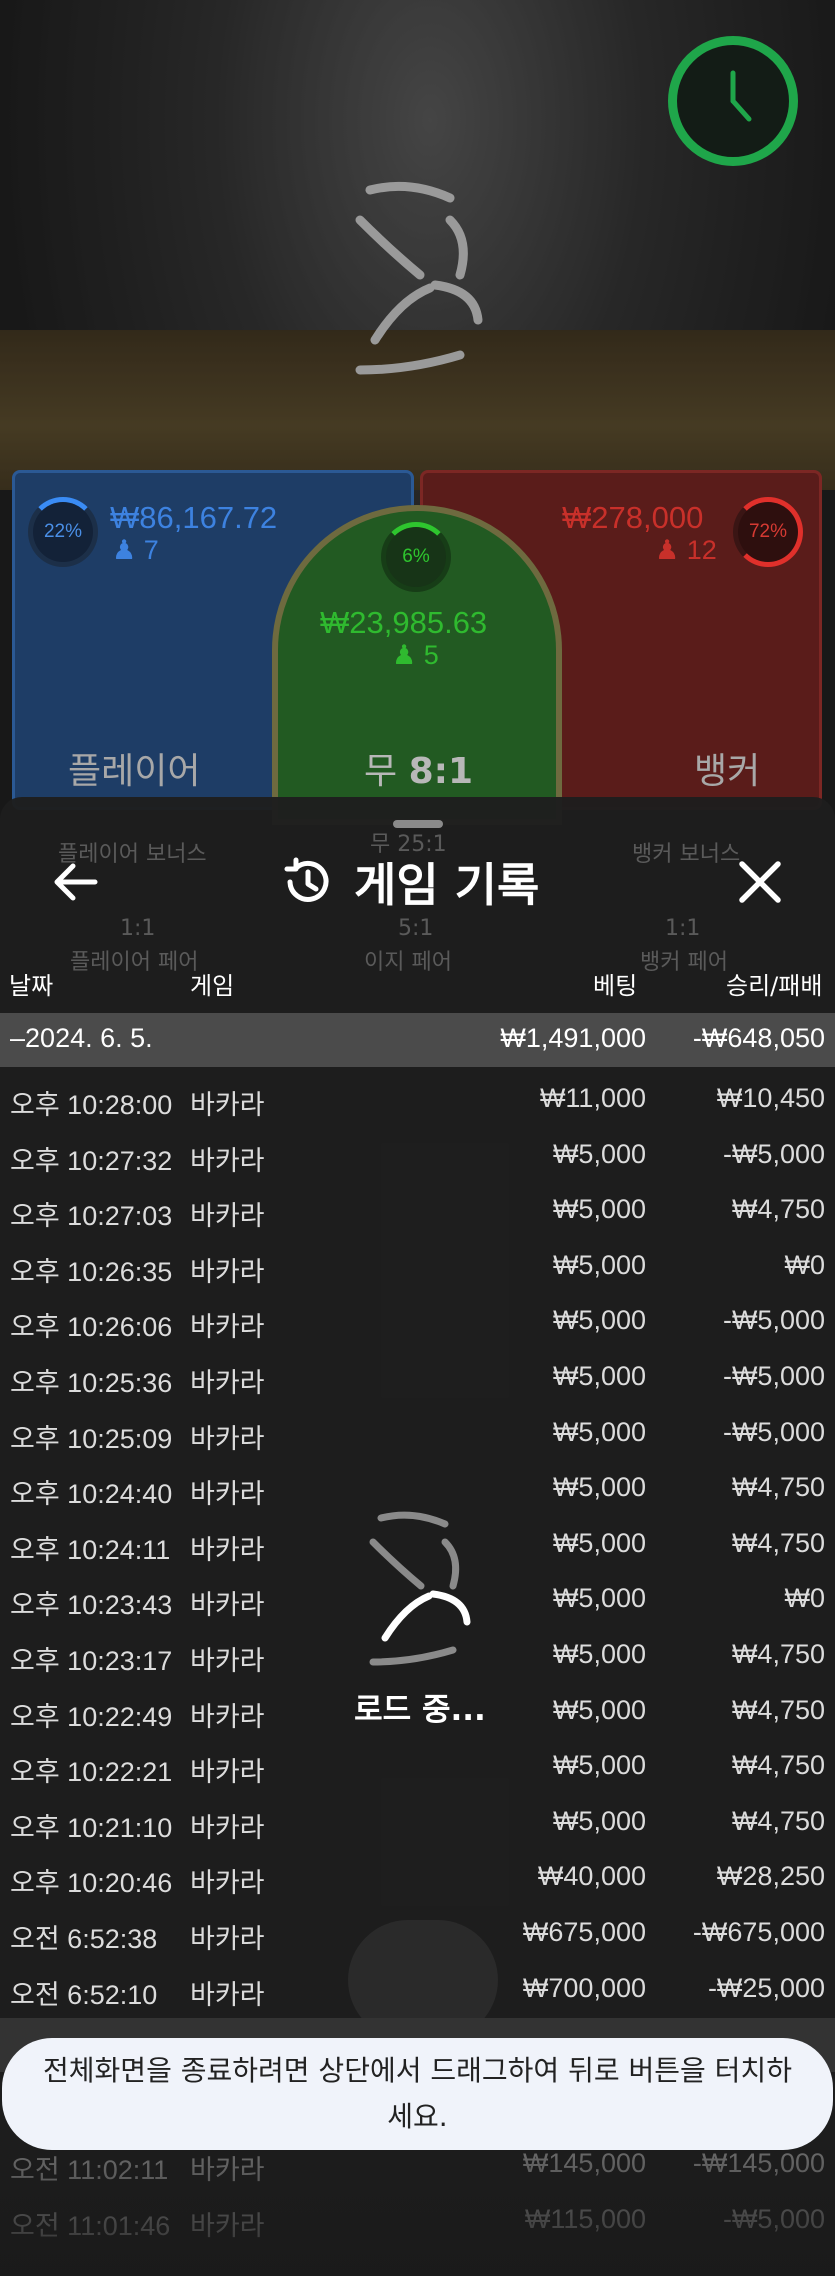 The height and width of the screenshot is (2276, 835). I want to click on date-group-bet: ₩1,491,000, so click(573, 1038).